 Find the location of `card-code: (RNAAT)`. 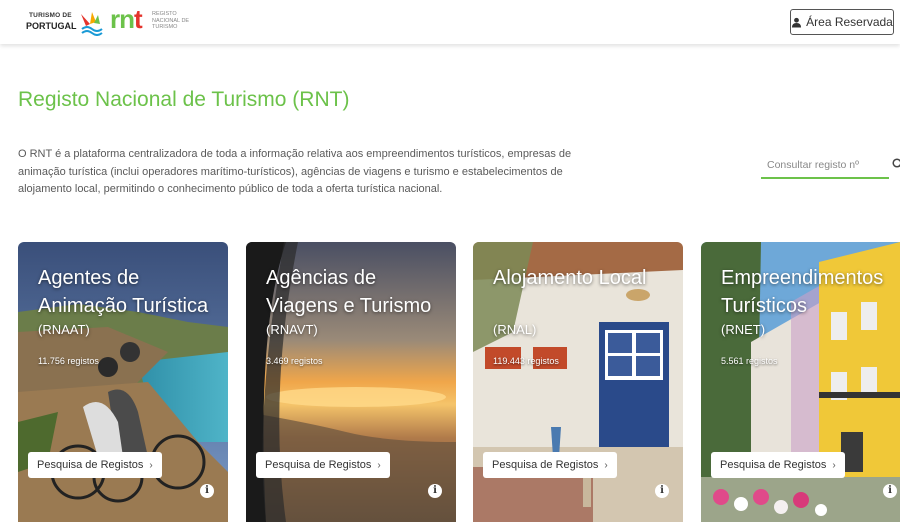

card-code: (RNAAT) is located at coordinates (64, 329).